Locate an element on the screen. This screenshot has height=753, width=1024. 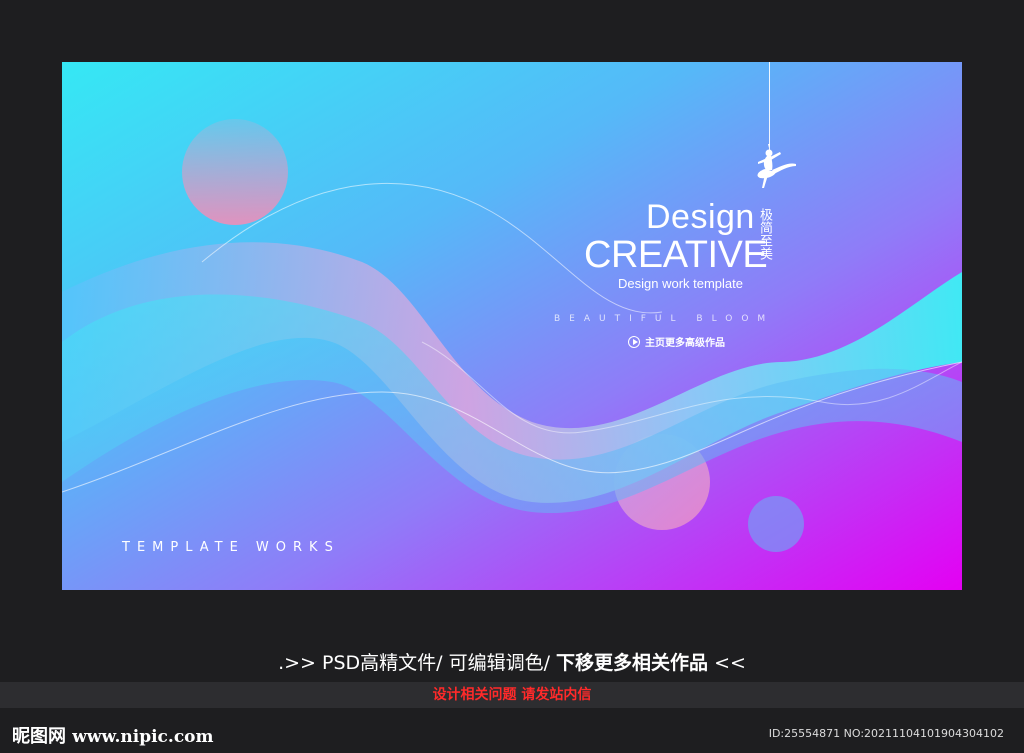
subtitle: Design work template is located at coordinates (680, 283).